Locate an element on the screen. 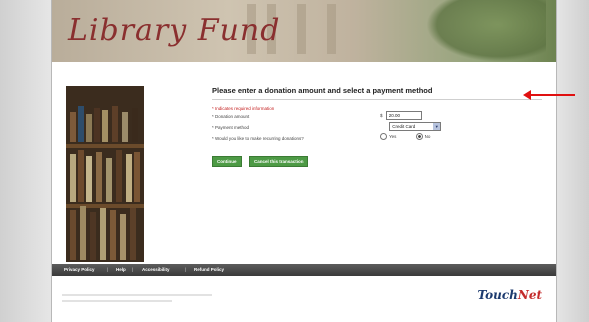 The image size is (589, 322). footer-link-accessibility: Accessibility is located at coordinates (156, 269).